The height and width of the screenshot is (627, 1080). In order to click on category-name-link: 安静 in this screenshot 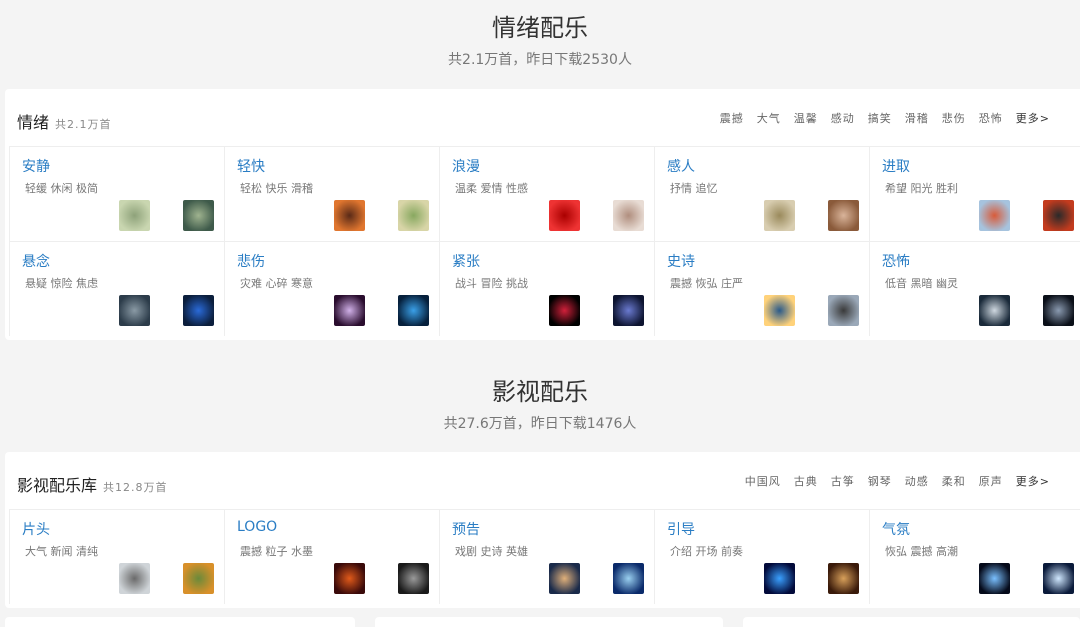, I will do `click(36, 166)`.